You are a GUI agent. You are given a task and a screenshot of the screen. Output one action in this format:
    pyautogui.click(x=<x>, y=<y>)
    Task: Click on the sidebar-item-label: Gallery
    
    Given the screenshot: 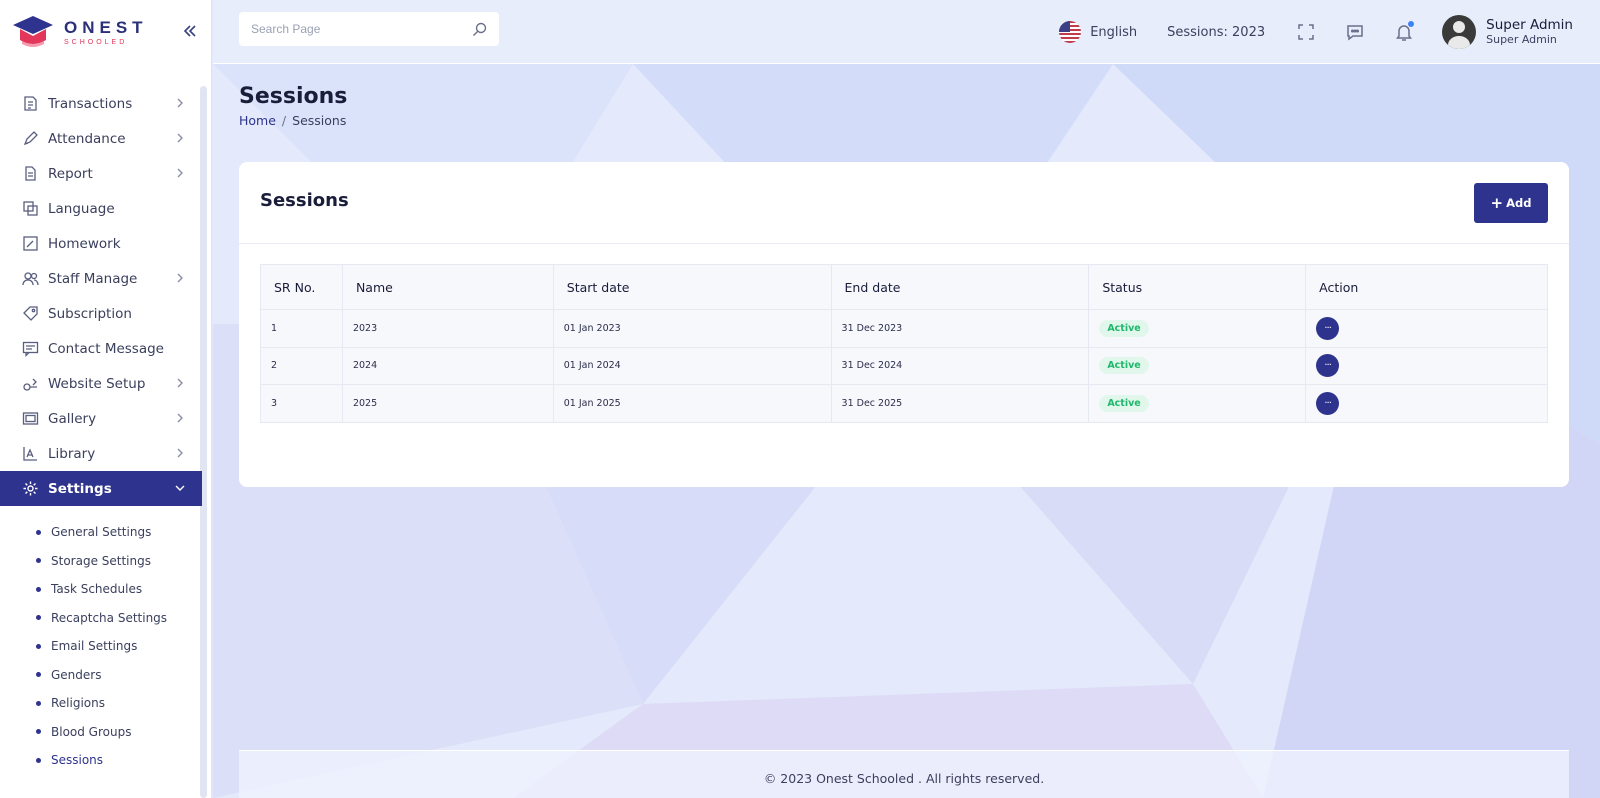 What is the action you would take?
    pyautogui.click(x=72, y=418)
    